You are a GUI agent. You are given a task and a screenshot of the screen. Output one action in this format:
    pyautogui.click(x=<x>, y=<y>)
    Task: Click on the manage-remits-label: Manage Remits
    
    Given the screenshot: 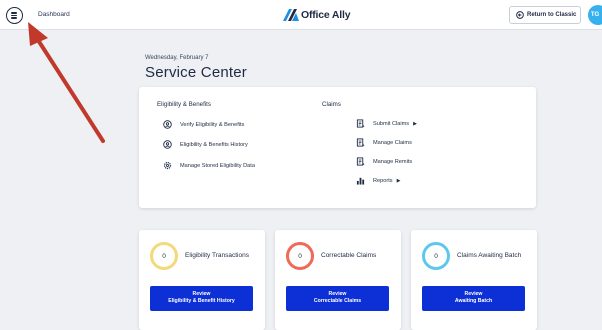 What is the action you would take?
    pyautogui.click(x=393, y=161)
    